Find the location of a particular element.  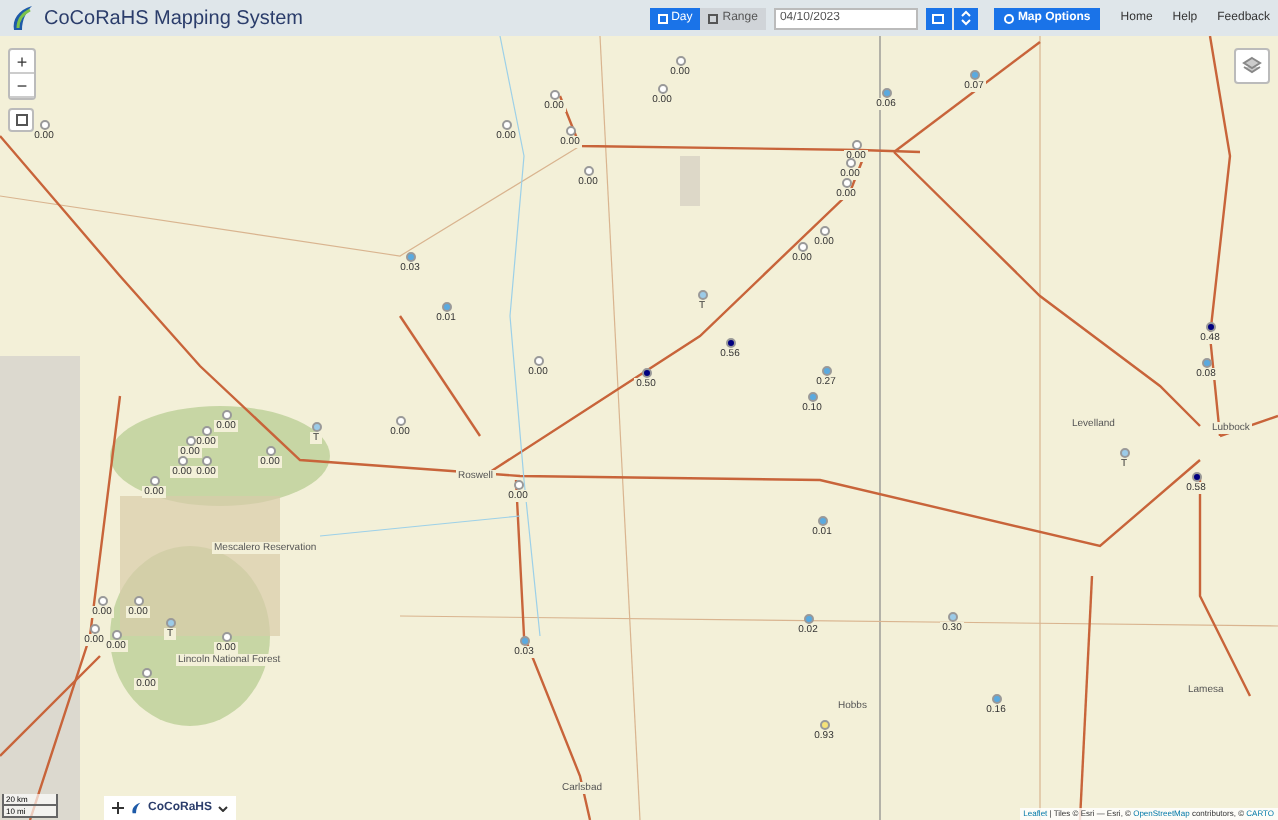

calendar-button is located at coordinates (938, 18).